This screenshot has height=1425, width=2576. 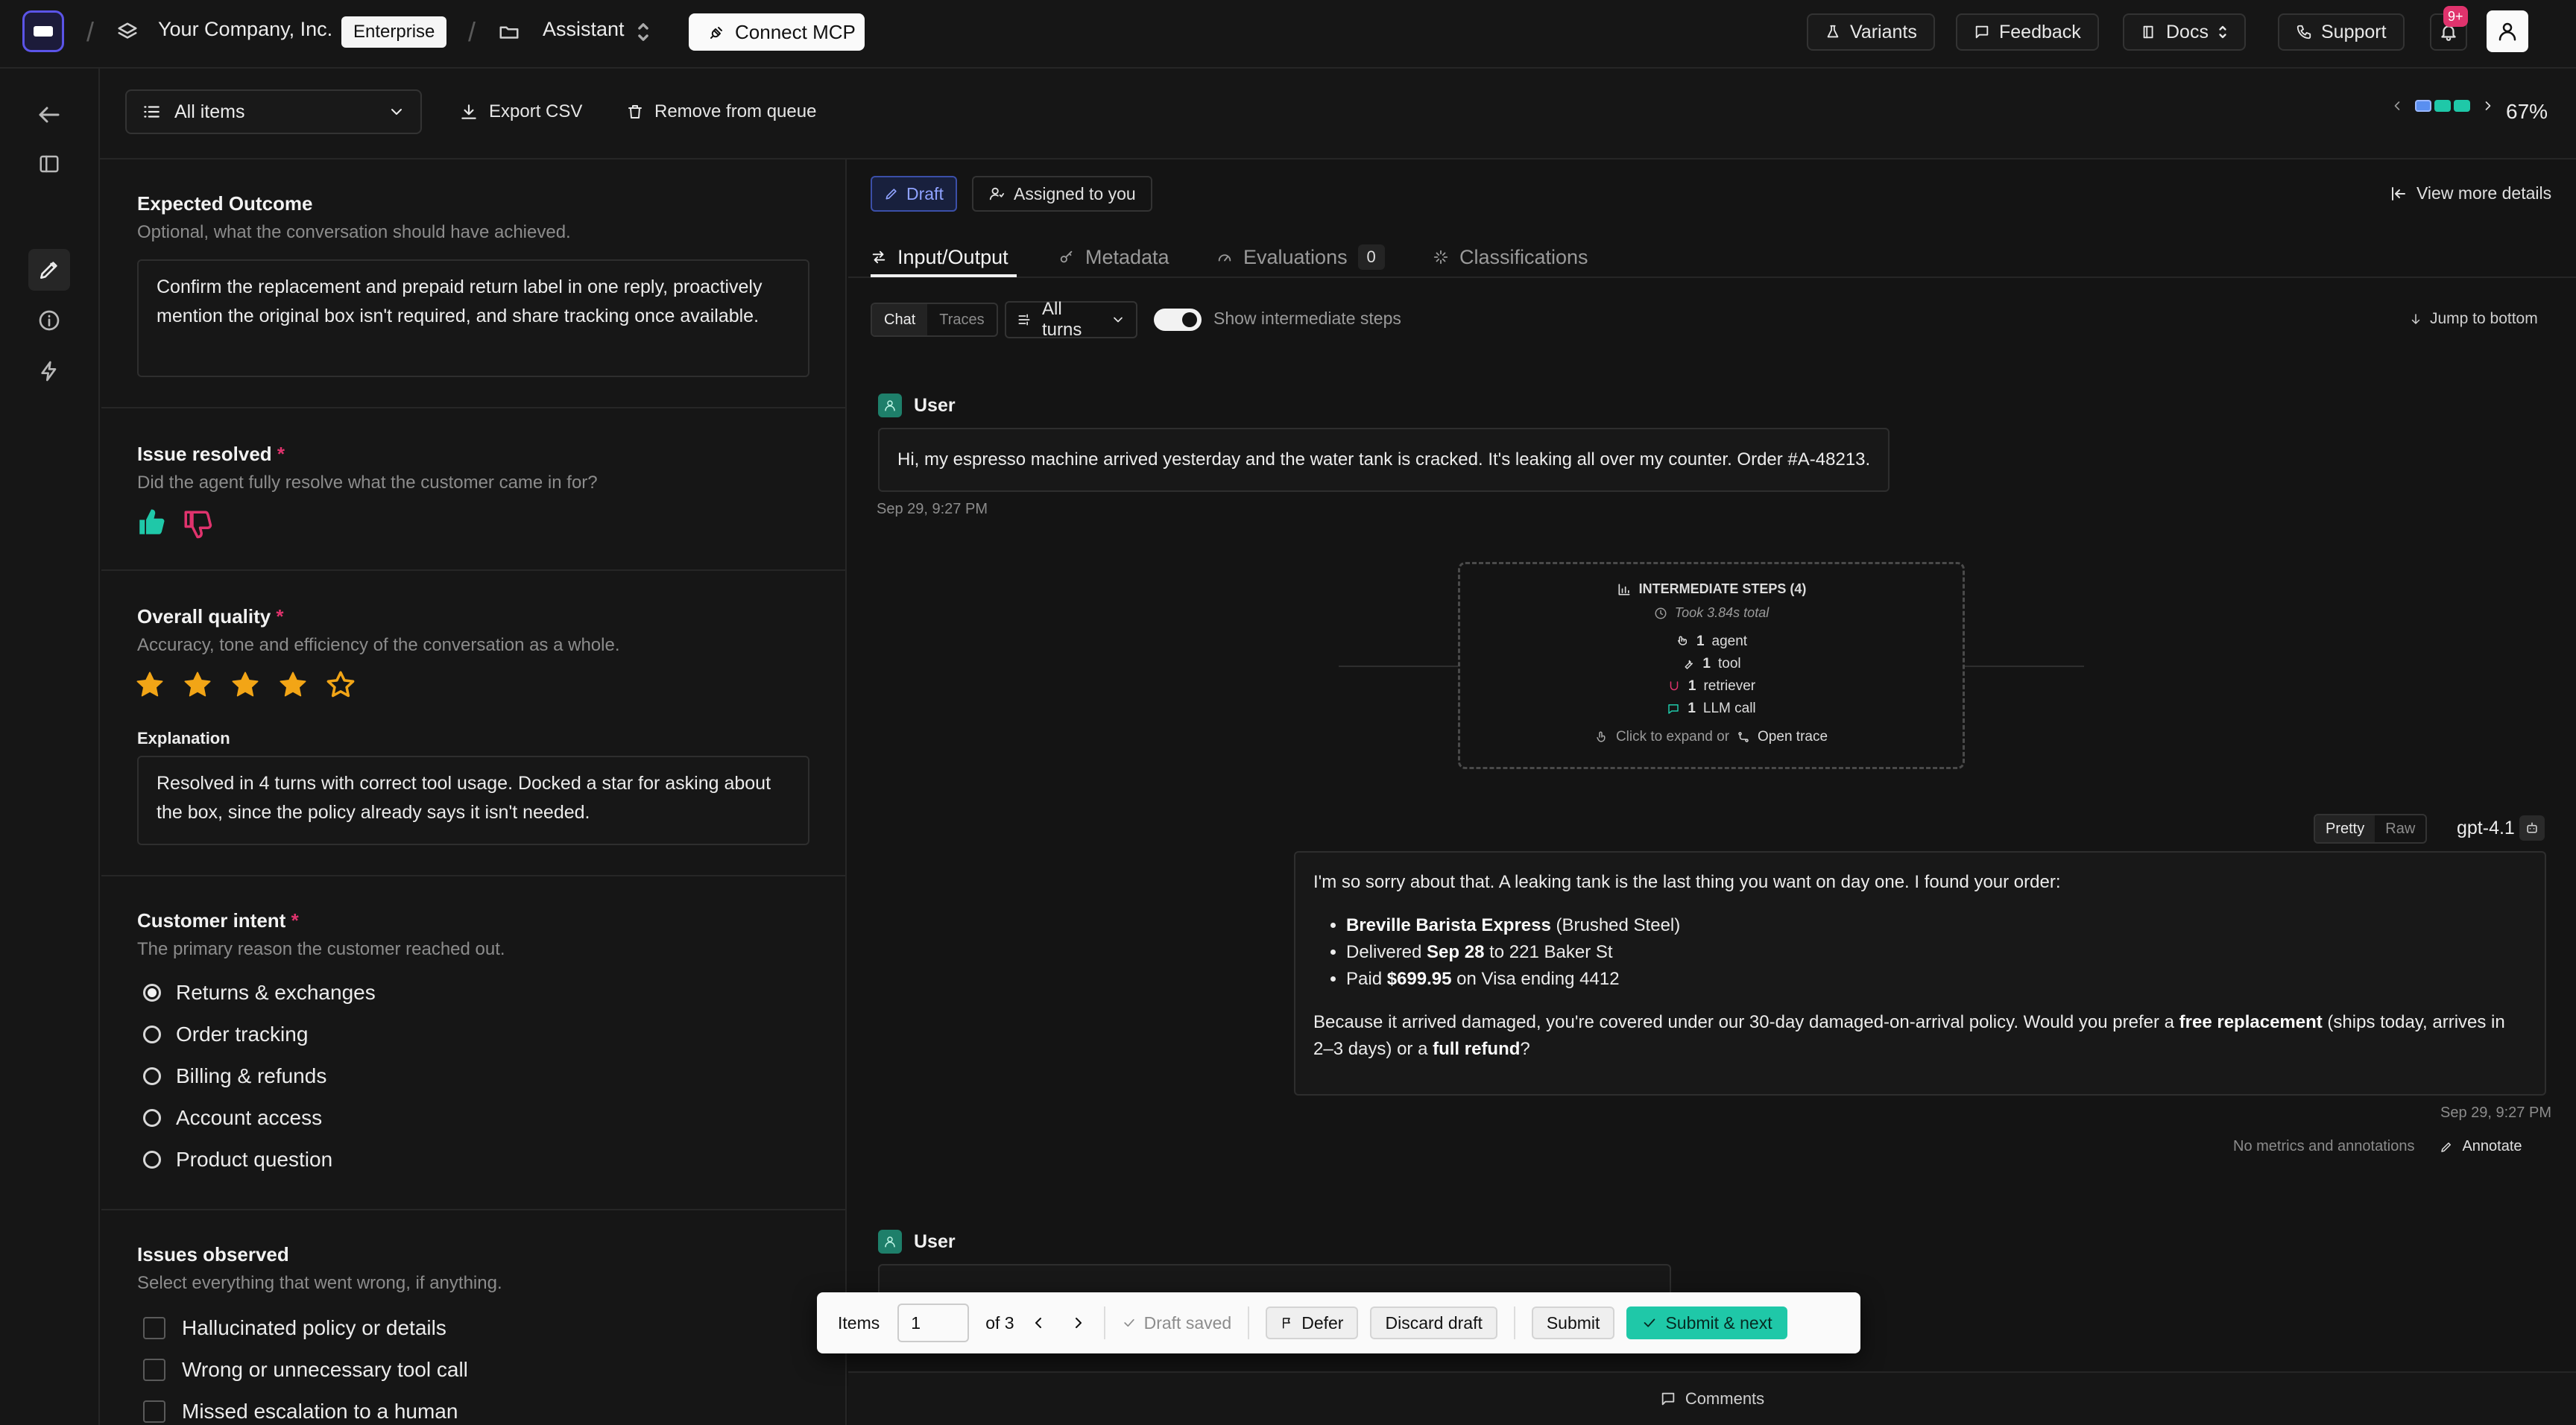 What do you see at coordinates (1793, 737) in the screenshot?
I see `open-trace-link: Open trace` at bounding box center [1793, 737].